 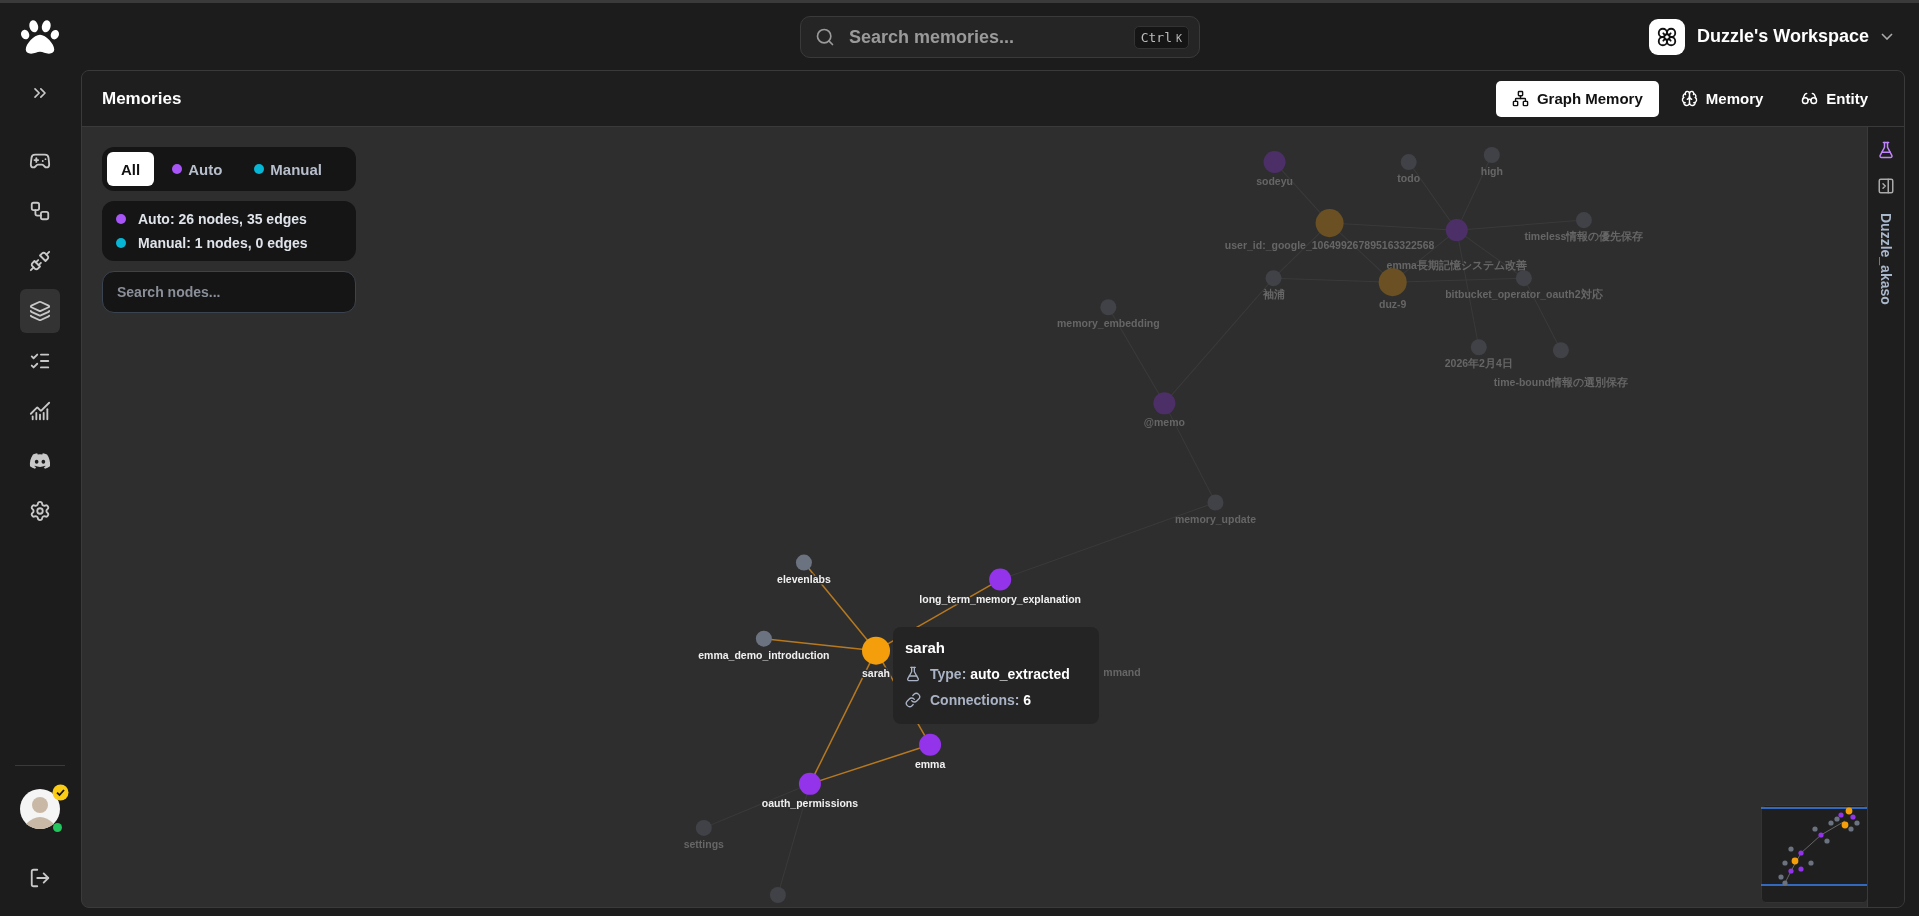 What do you see at coordinates (131, 169) in the screenshot?
I see `filter-tab: All` at bounding box center [131, 169].